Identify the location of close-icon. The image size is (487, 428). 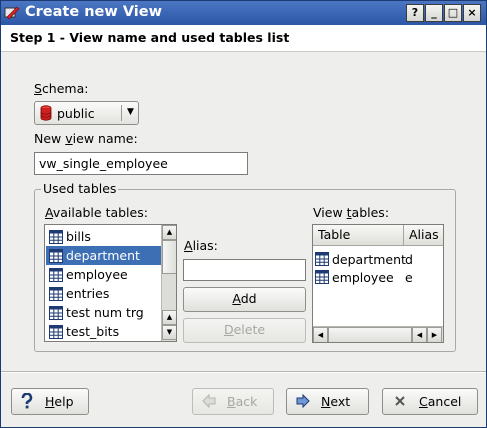
(400, 401).